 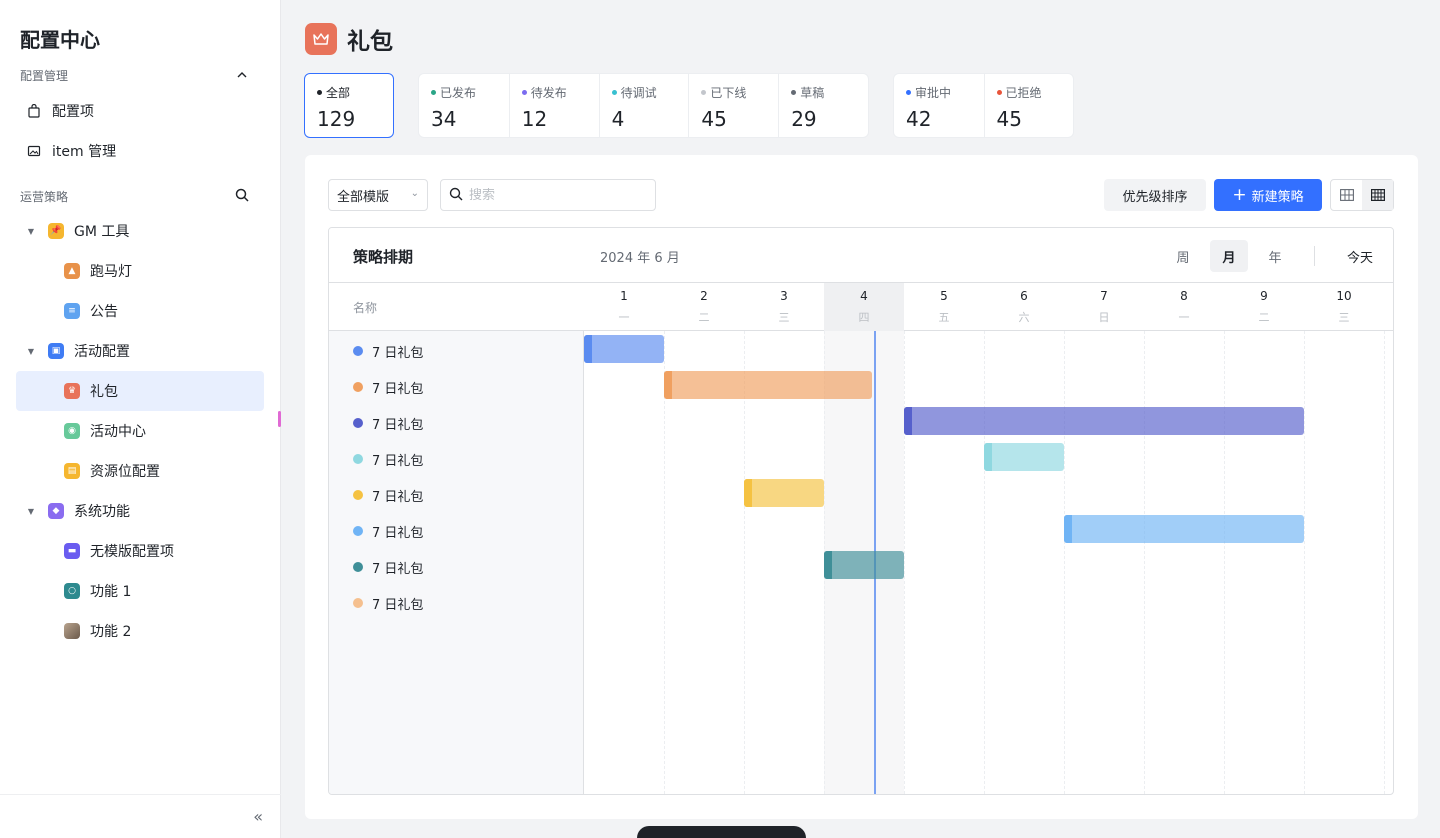 I want to click on day-number: 6, so click(x=1024, y=296).